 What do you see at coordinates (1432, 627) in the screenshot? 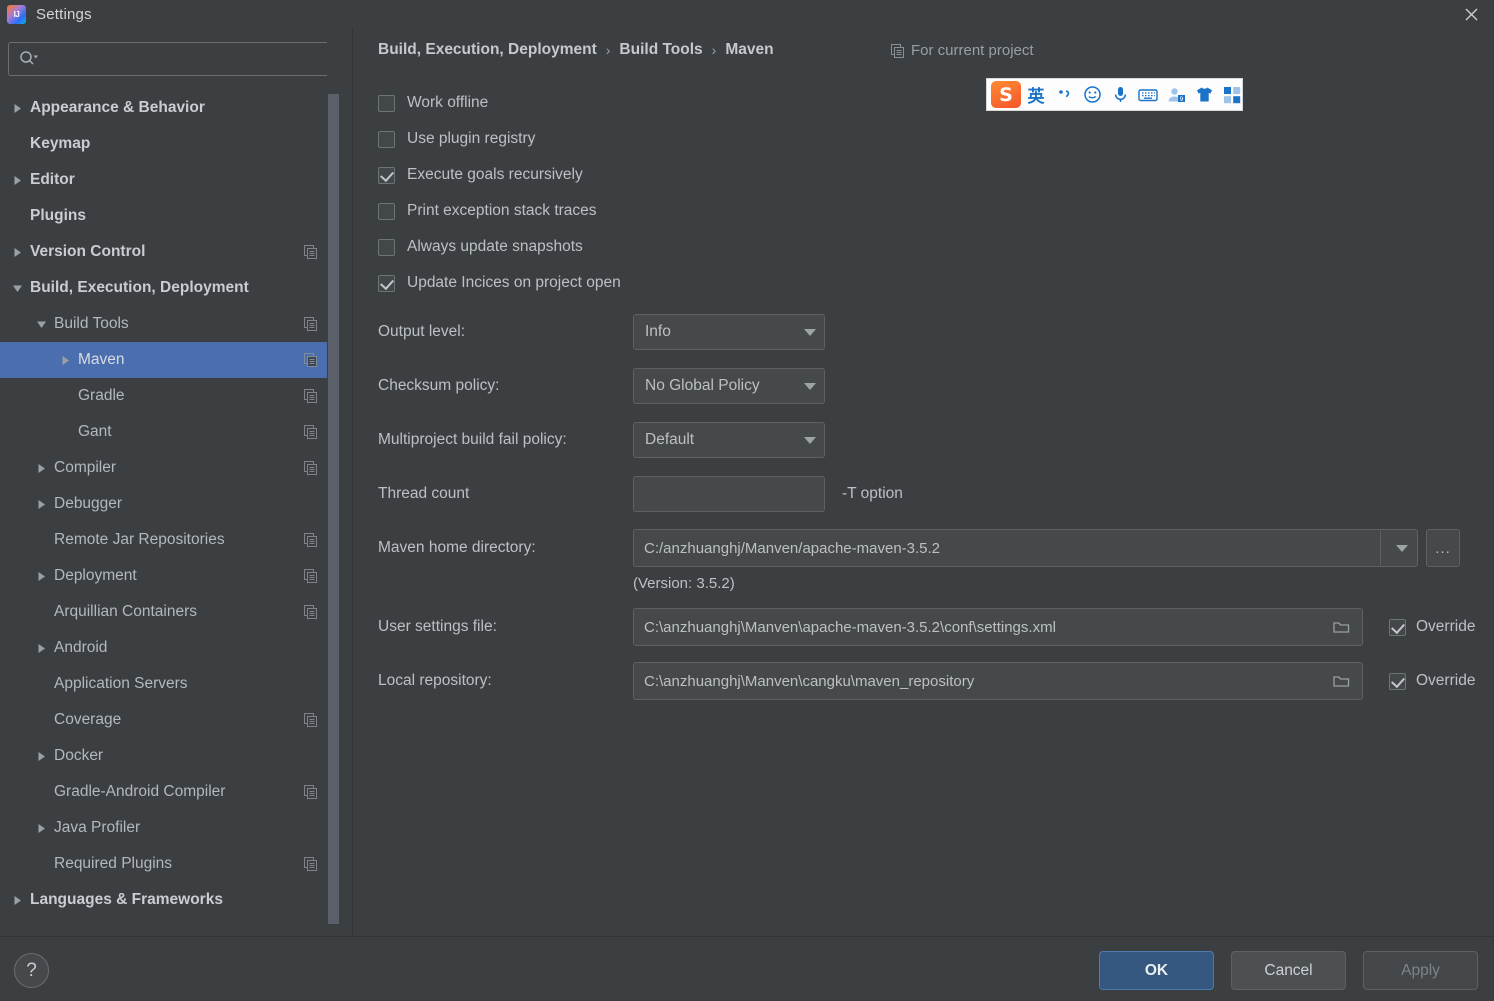
I see `user-settings-override: Override` at bounding box center [1432, 627].